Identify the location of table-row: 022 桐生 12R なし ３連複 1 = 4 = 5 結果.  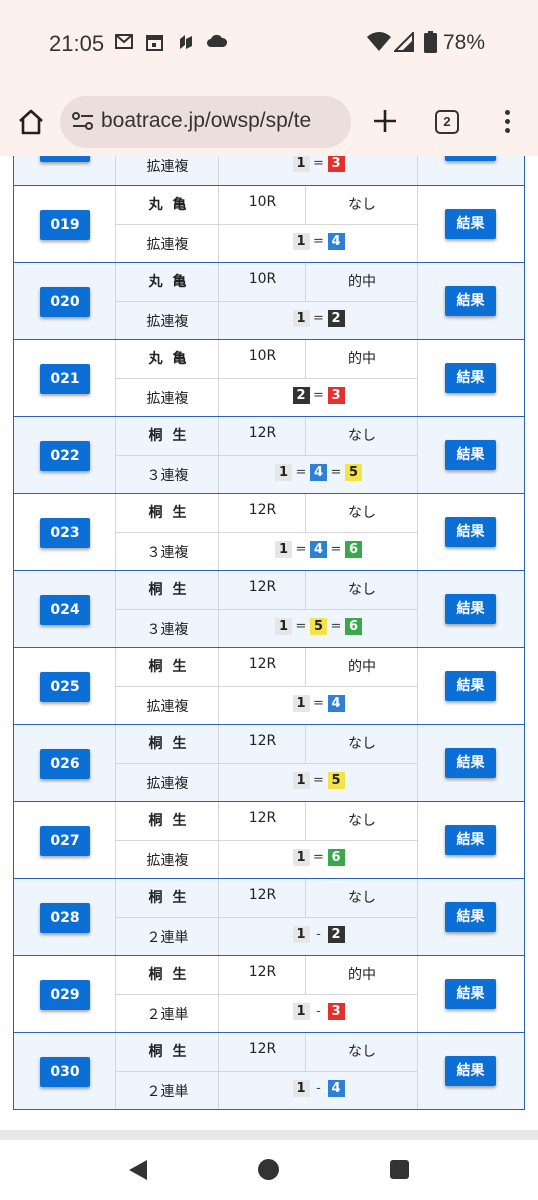
(269, 454).